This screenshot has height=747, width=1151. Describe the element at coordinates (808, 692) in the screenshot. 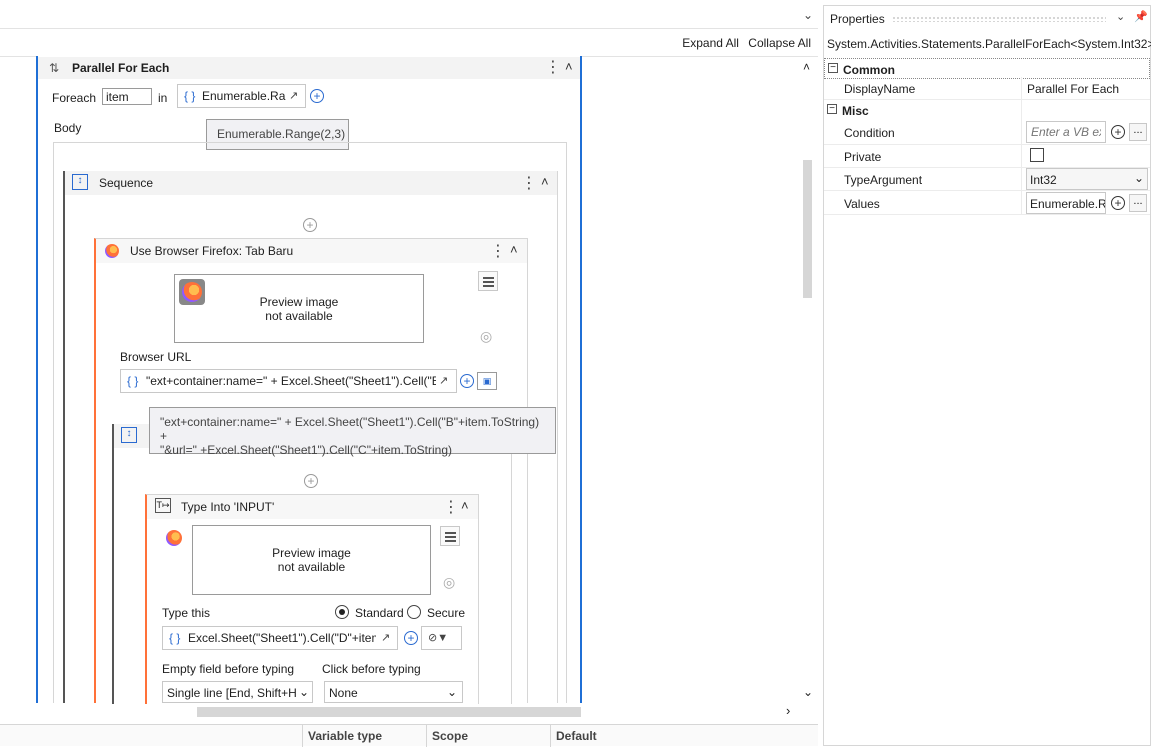

I see `scroll-down-icon: ⌄` at that location.